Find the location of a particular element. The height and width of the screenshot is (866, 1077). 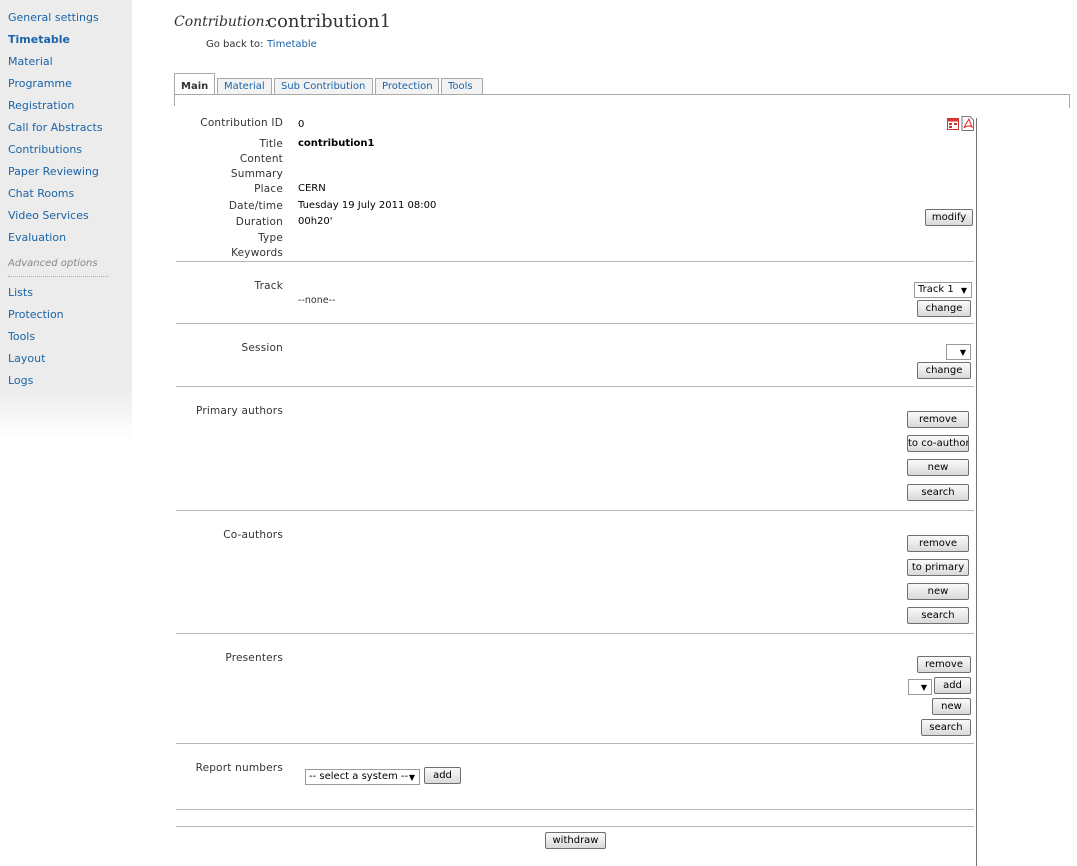

track-label: Track is located at coordinates (268, 286).